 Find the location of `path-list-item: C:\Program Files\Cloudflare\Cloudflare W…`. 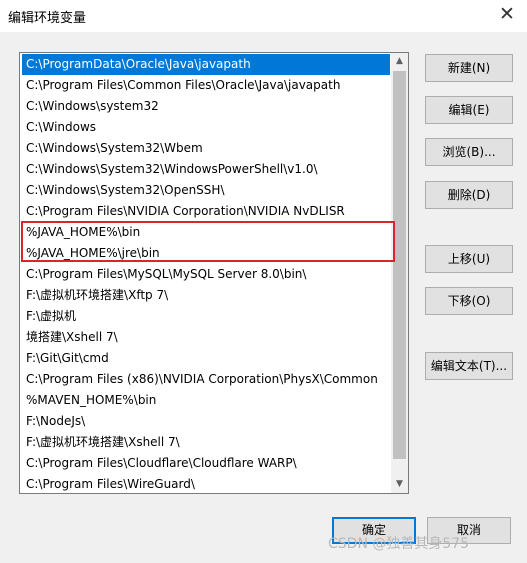

path-list-item: C:\Program Files\Cloudflare\Cloudflare W… is located at coordinates (206, 463).